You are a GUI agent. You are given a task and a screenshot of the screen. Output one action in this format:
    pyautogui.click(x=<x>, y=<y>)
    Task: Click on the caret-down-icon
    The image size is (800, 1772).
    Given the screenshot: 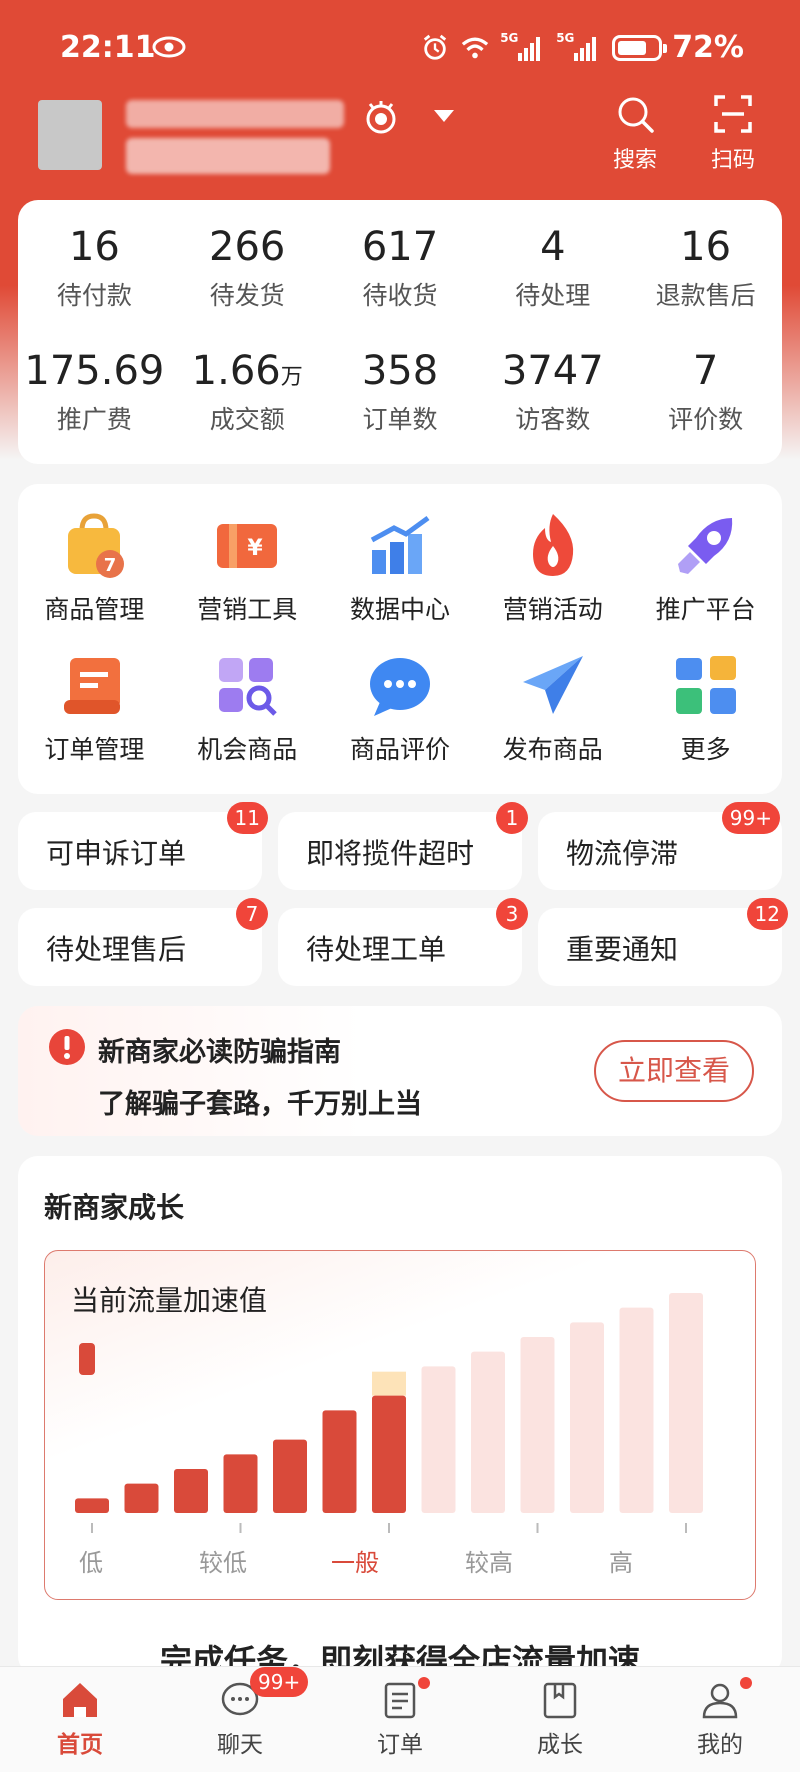 What is the action you would take?
    pyautogui.click(x=444, y=116)
    